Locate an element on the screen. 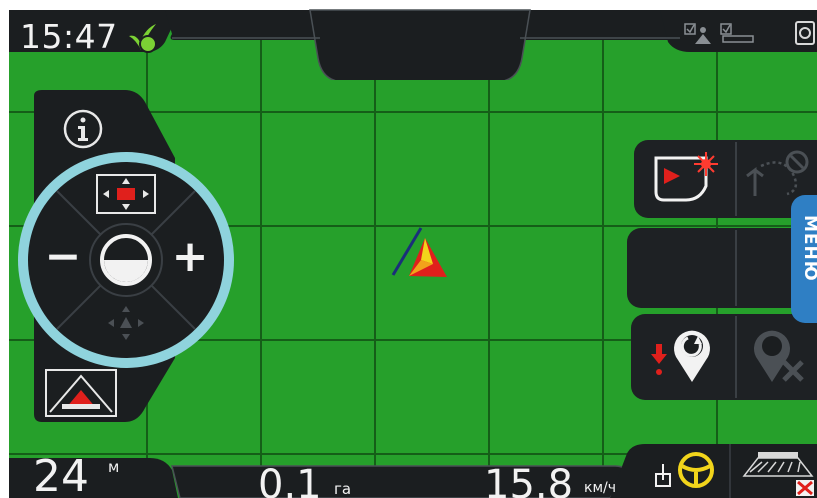 Image resolution: width=817 pixels, height=498 pixels. implement-status-icon is located at coordinates (723, 35).